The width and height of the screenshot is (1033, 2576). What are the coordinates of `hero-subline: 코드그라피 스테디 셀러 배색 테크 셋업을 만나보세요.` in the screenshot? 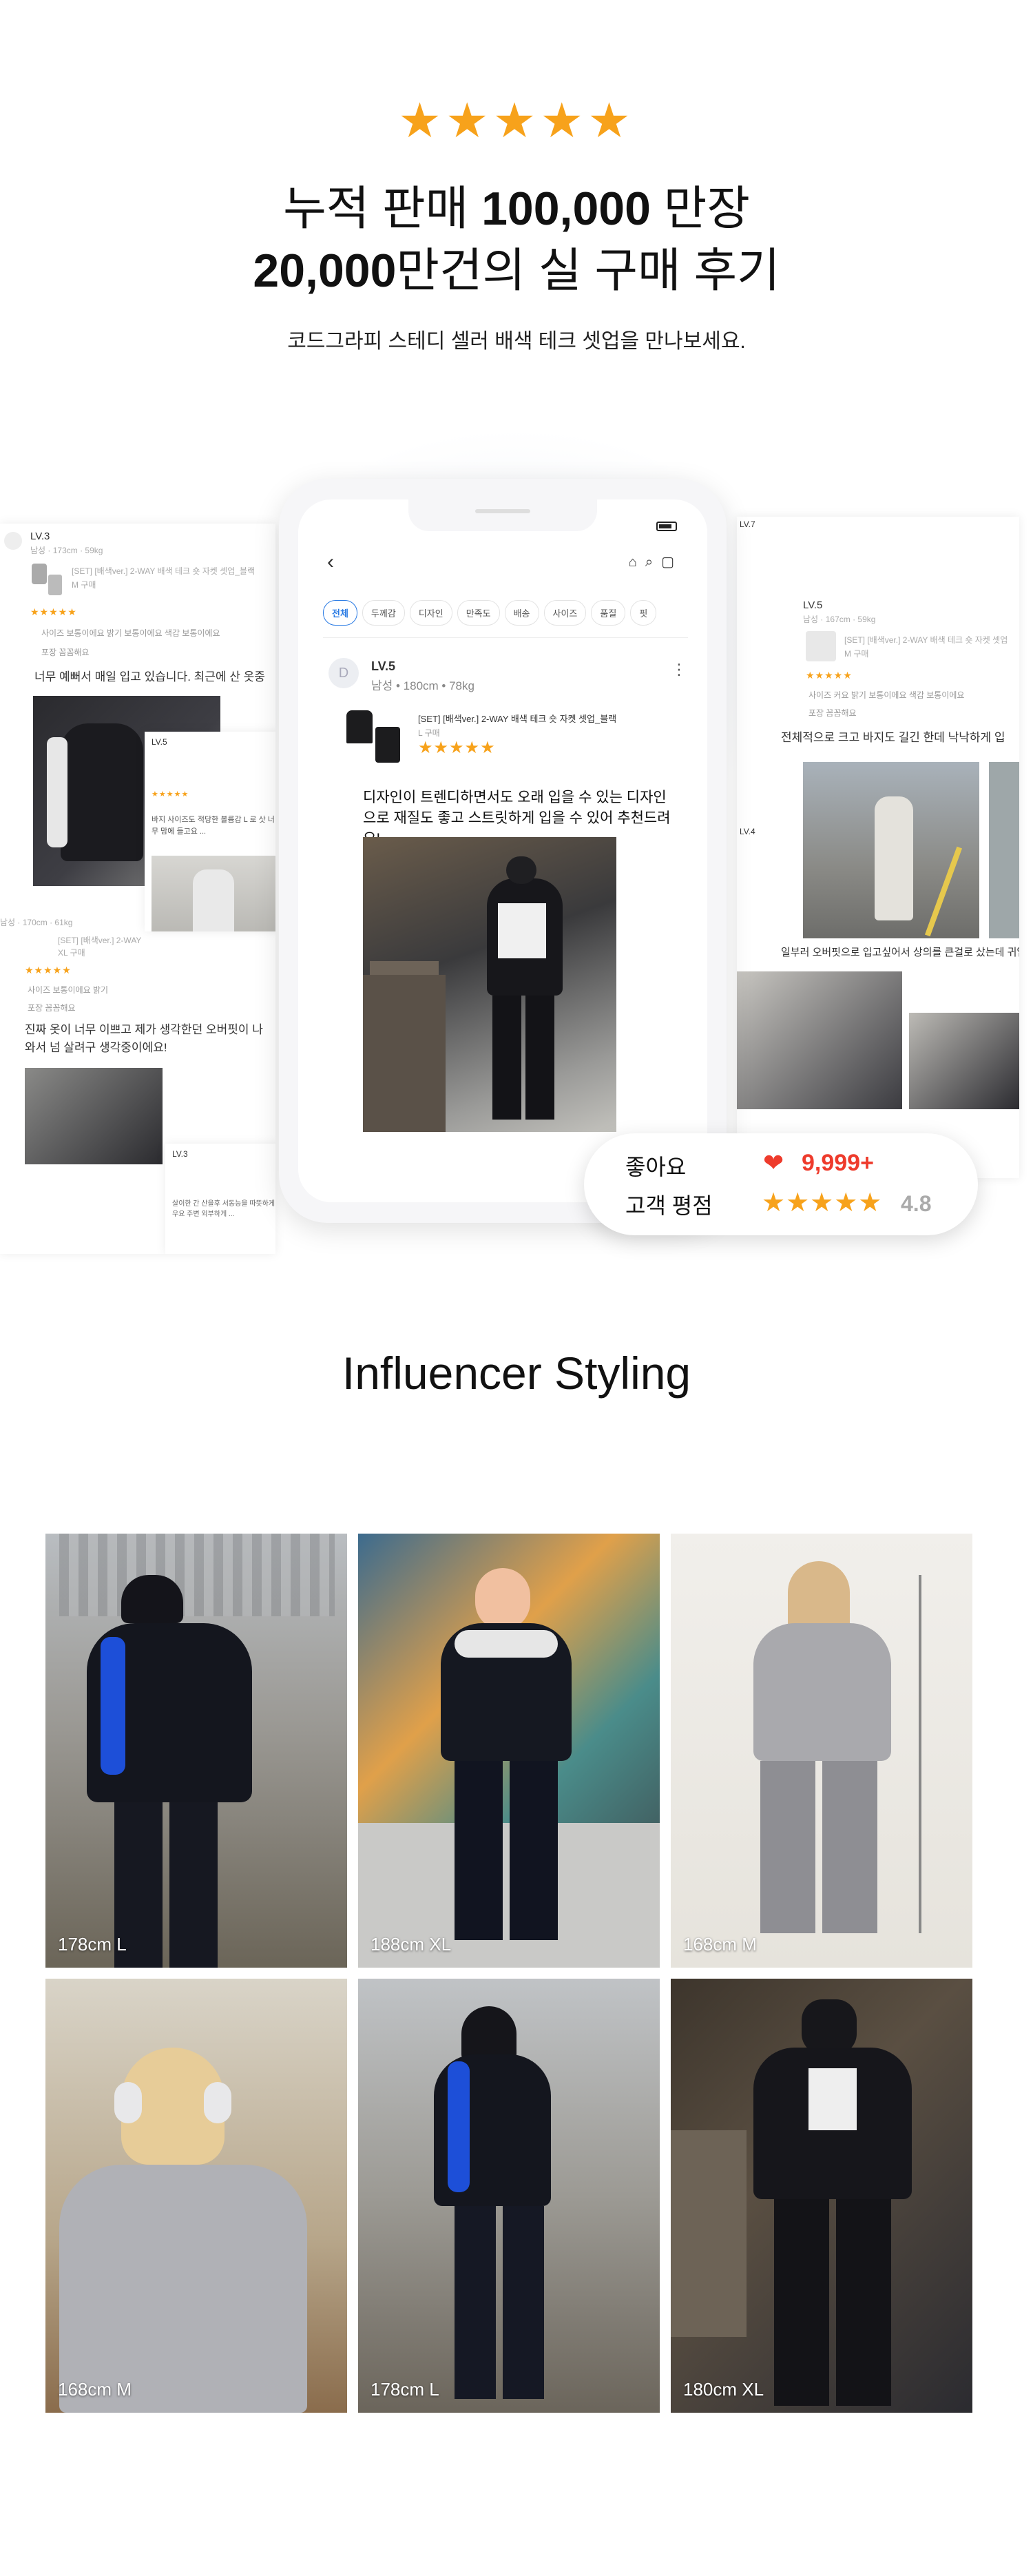 It's located at (516, 341).